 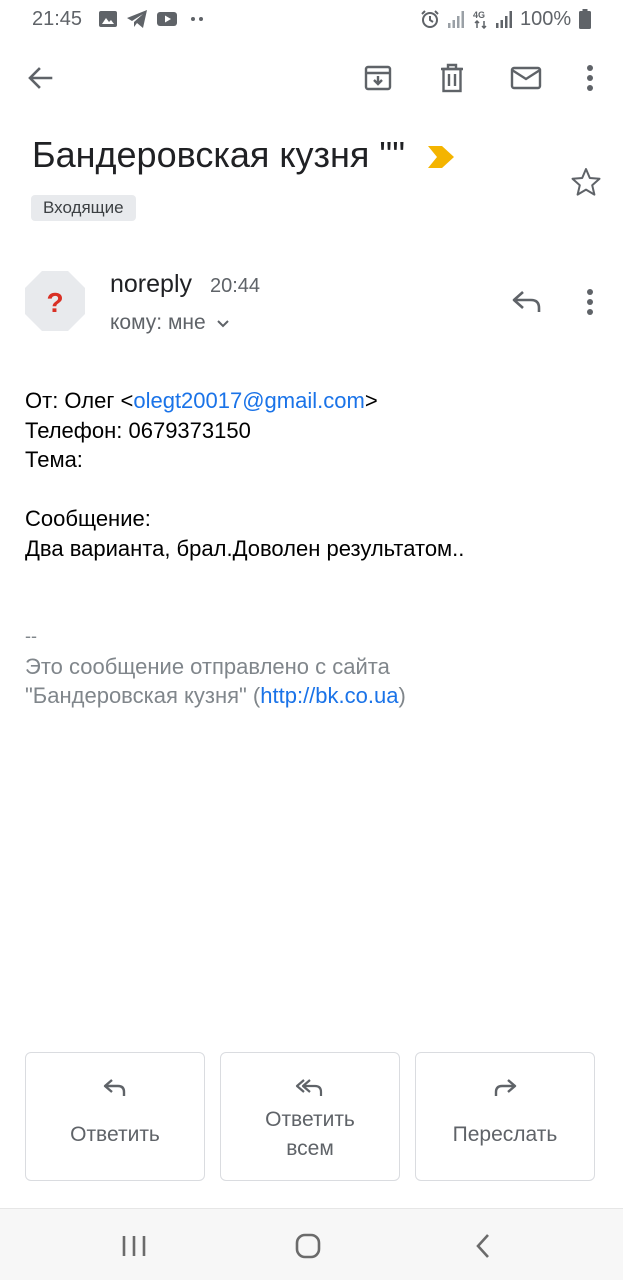 What do you see at coordinates (430, 19) in the screenshot?
I see `alarm-icon` at bounding box center [430, 19].